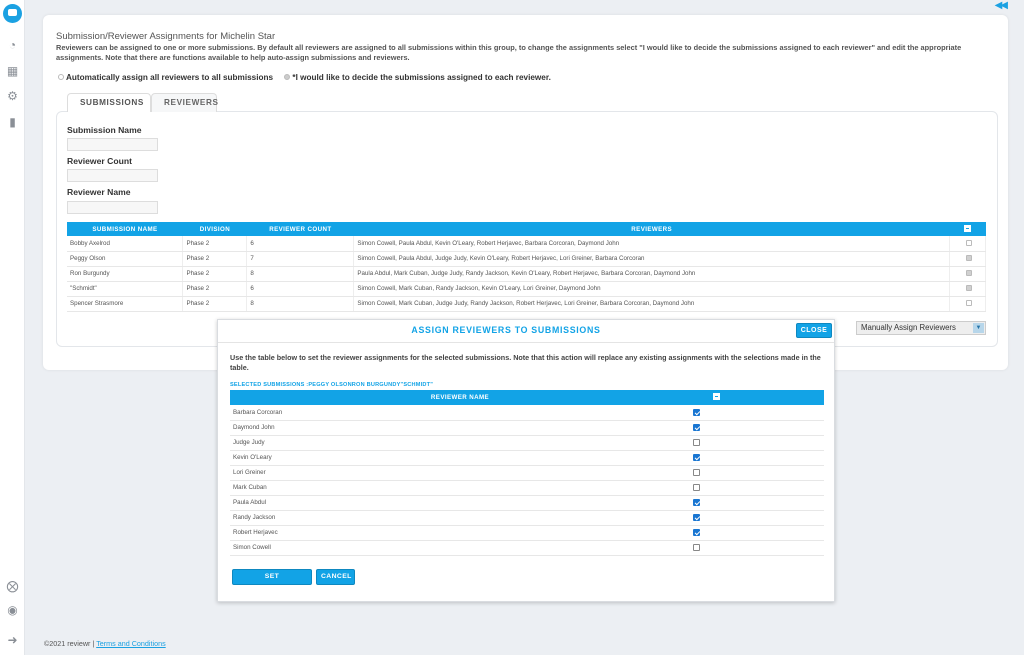  Describe the element at coordinates (460, 503) in the screenshot. I see `reviewer-name-cell: Paula Abdul` at that location.